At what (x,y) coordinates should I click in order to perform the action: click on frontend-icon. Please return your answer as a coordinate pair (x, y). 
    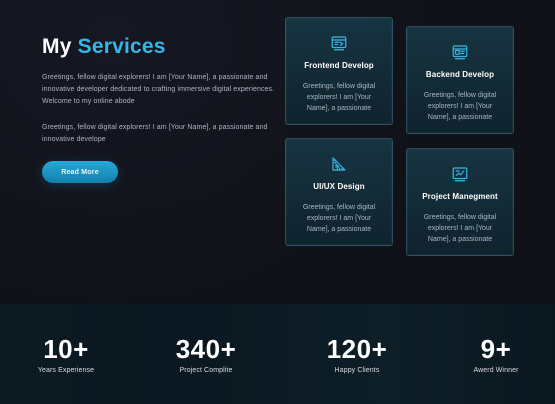
    Looking at the image, I should click on (339, 43).